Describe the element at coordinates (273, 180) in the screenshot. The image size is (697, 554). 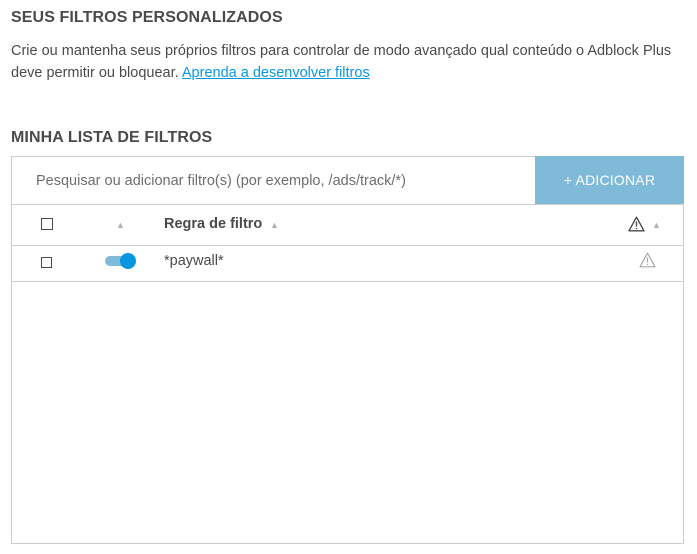
I see `filter-search-input` at that location.